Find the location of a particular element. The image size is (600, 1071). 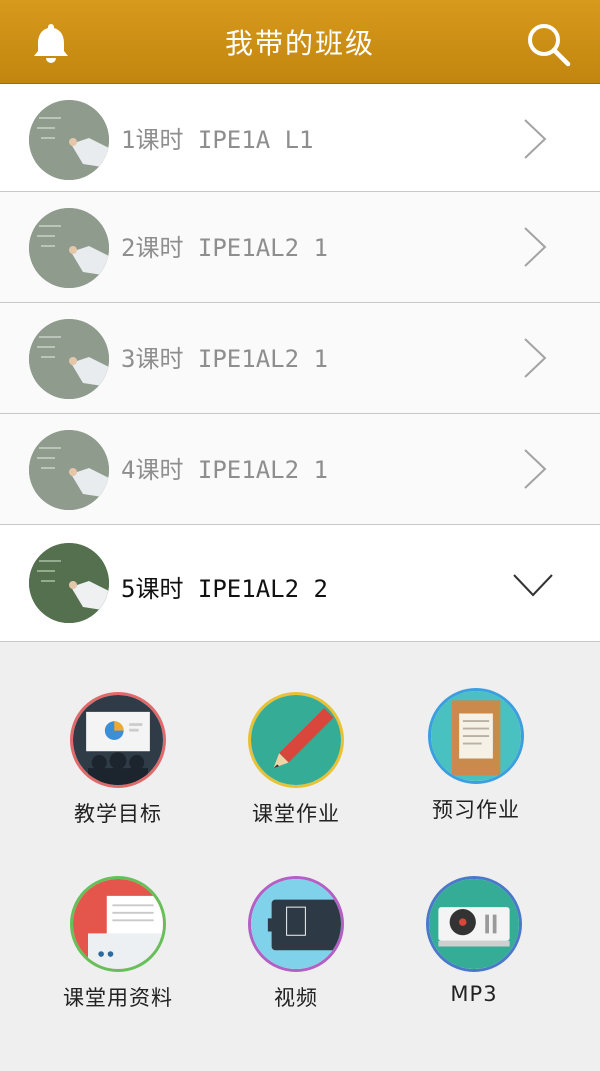

search-icon is located at coordinates (548, 44).